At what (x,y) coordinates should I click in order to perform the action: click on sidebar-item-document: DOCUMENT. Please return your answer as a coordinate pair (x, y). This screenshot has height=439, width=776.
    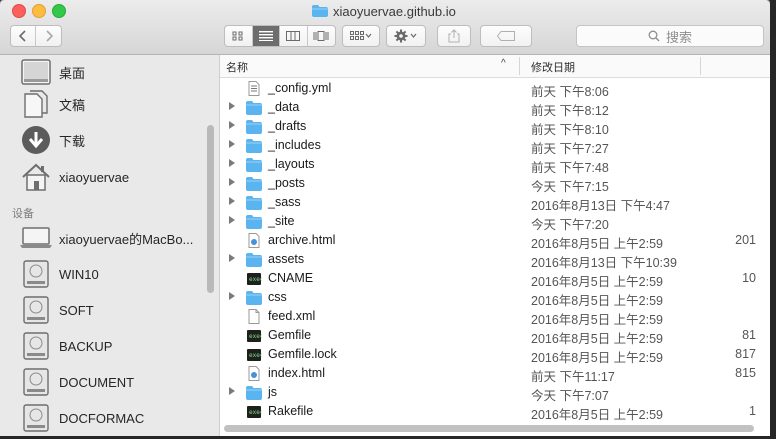
    Looking at the image, I should click on (105, 382).